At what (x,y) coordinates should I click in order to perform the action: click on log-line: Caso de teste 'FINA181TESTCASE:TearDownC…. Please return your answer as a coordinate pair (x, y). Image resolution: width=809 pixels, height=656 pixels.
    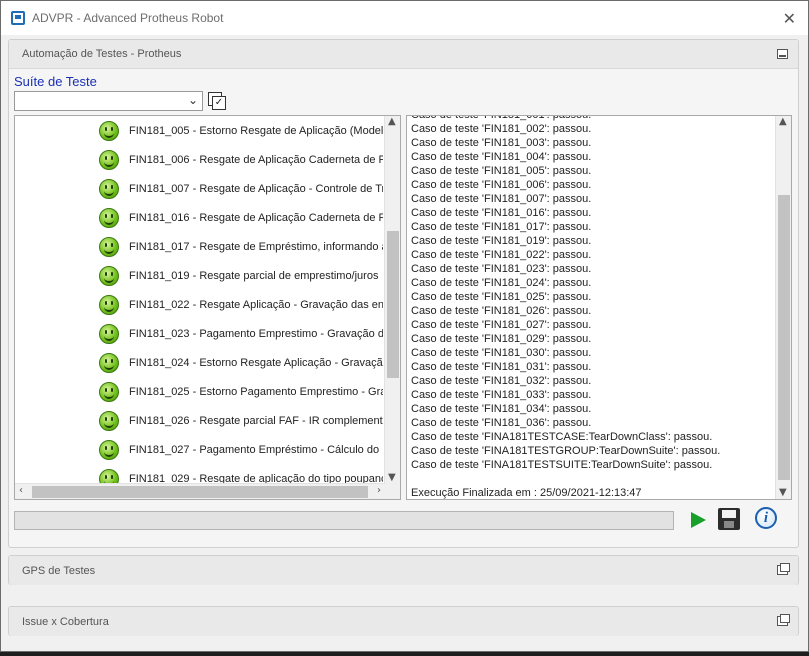
    Looking at the image, I should click on (562, 437).